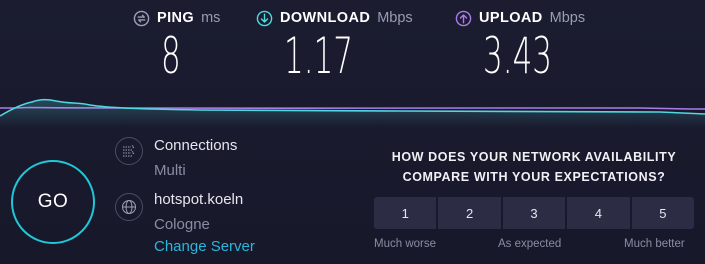  I want to click on survey-question-line1: HOW DOES YOUR NETWORK AVAILABILITY, so click(534, 157).